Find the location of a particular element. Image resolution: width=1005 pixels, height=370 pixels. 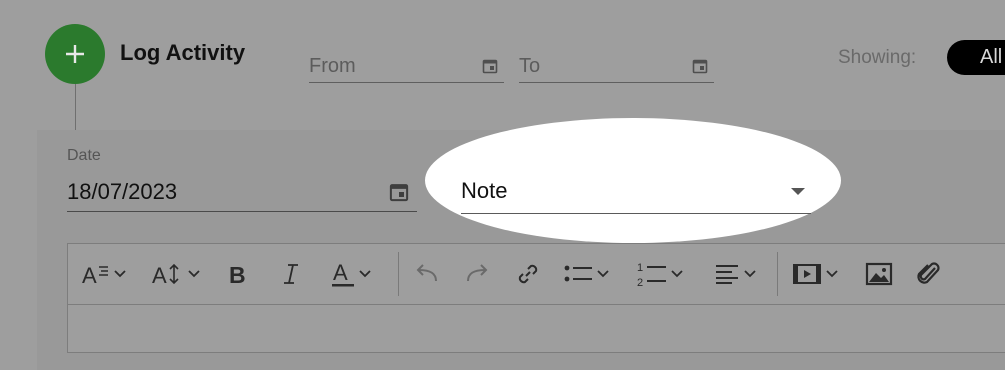

page-title: Log Activity is located at coordinates (183, 52).